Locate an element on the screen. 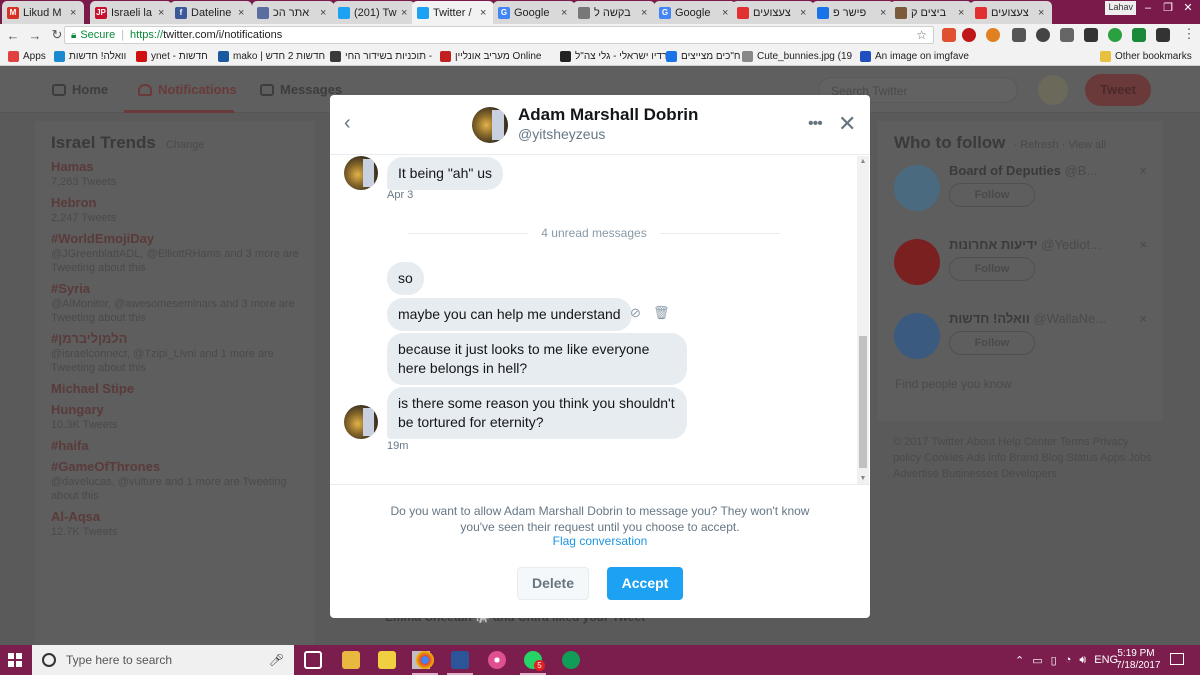 The height and width of the screenshot is (675, 1200). trend-item: Hamas 7,263 Tweets is located at coordinates (175, 174).